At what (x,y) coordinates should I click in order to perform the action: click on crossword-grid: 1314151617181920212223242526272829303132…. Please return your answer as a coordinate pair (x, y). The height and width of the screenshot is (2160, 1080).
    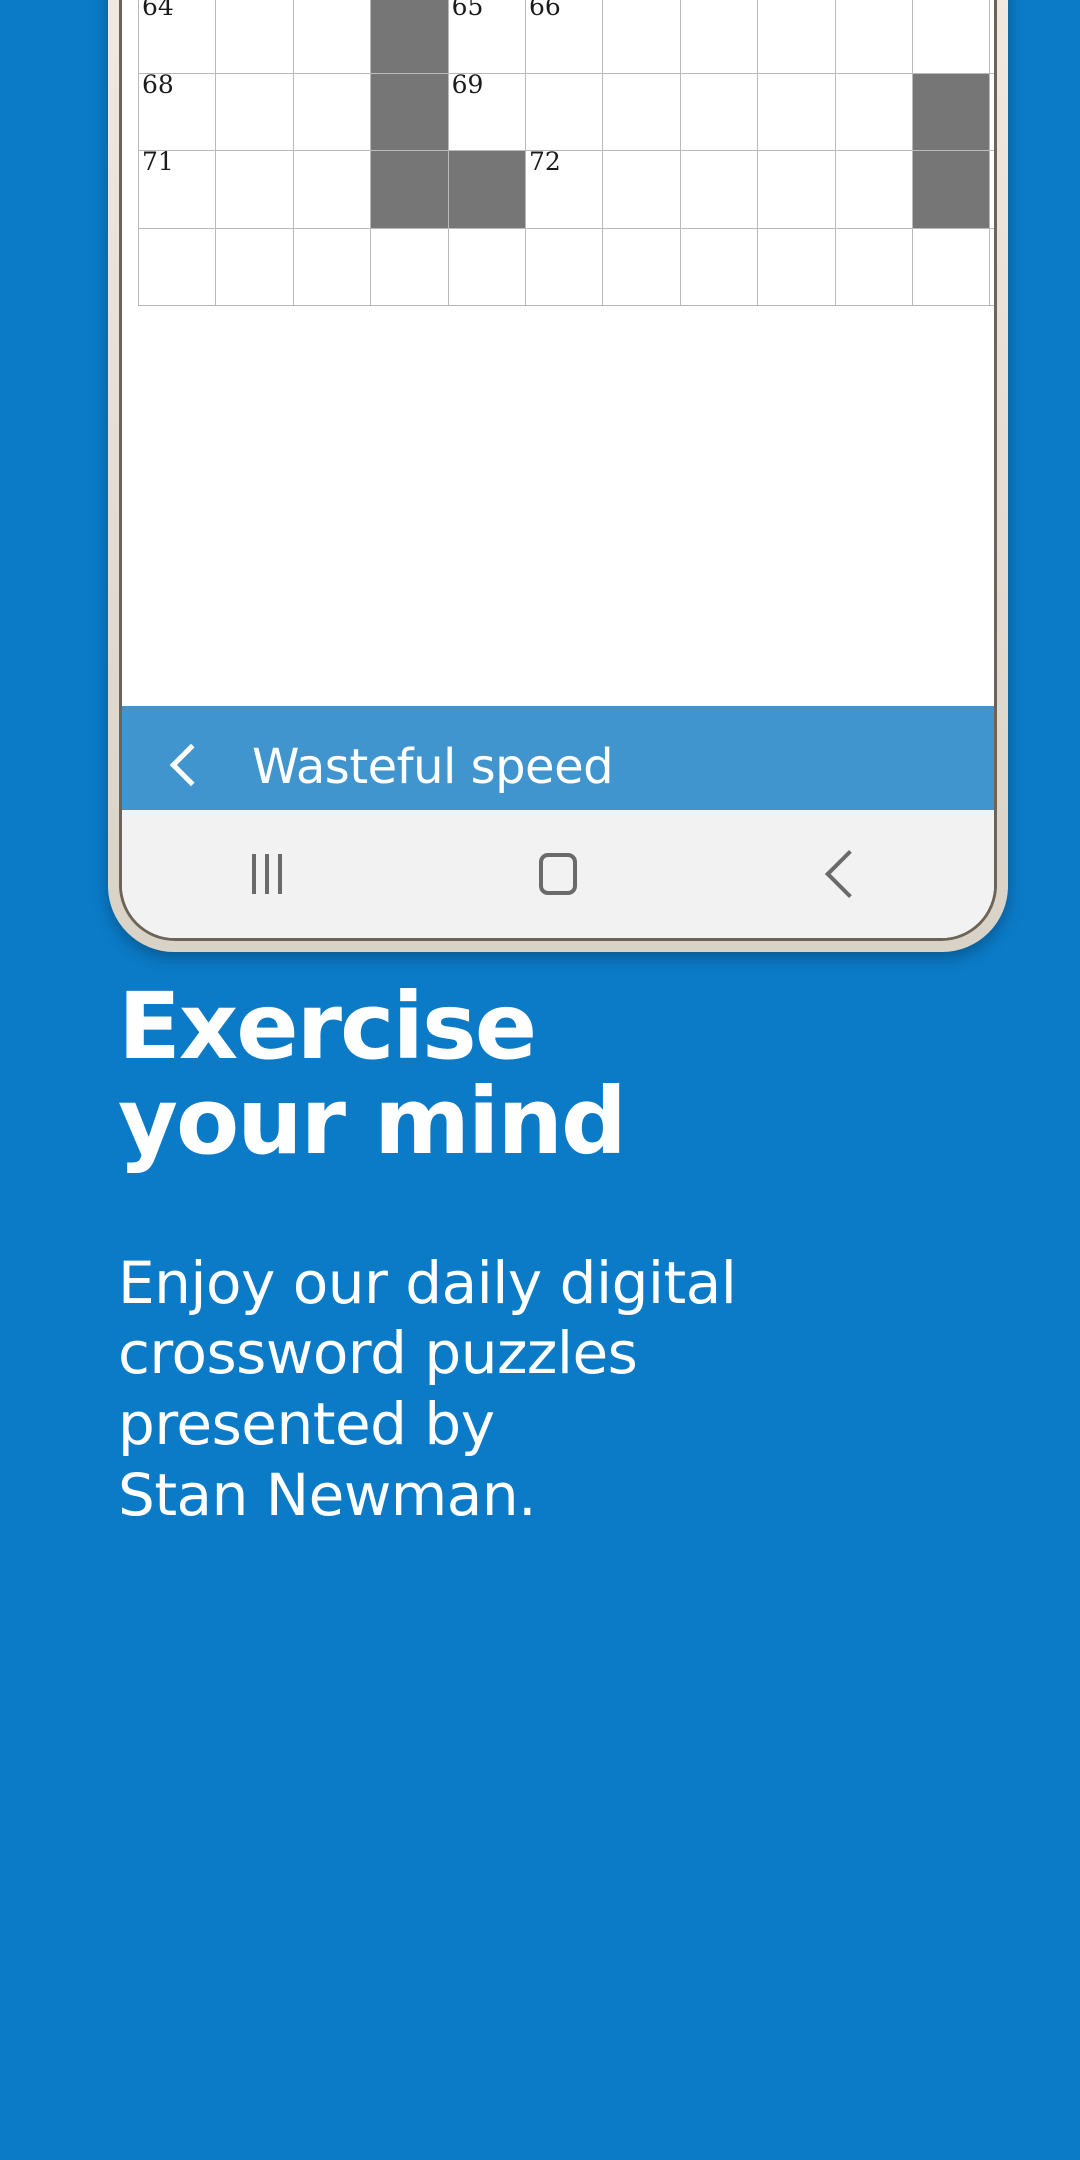
    Looking at the image, I should click on (566, 153).